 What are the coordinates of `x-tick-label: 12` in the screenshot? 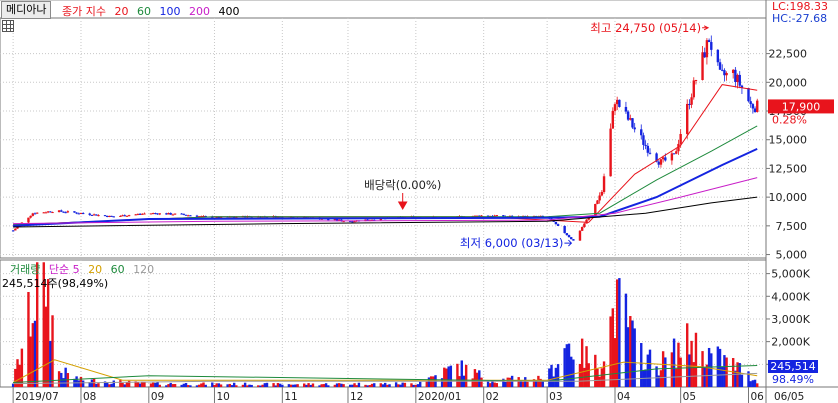 It's located at (356, 397).